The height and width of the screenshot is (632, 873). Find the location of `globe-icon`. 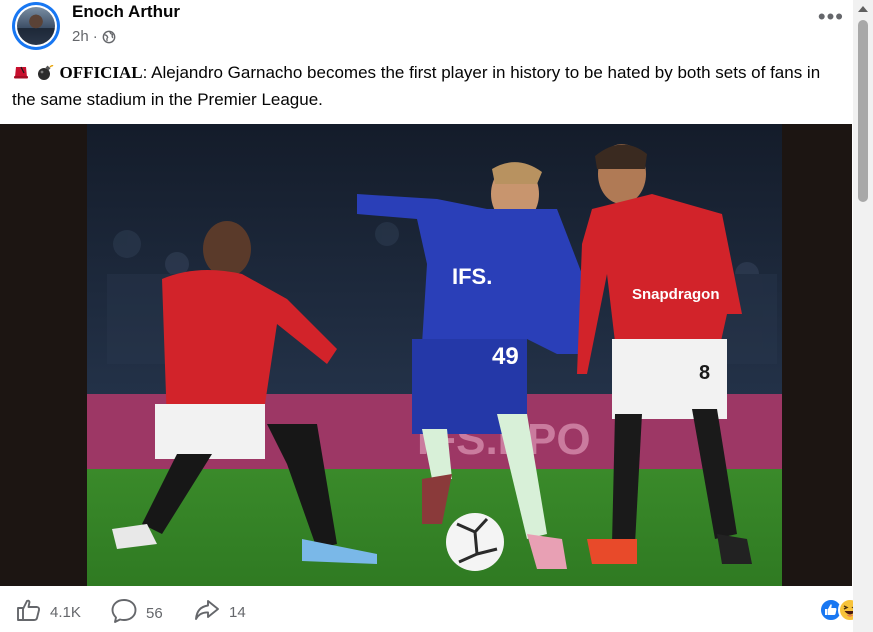

globe-icon is located at coordinates (109, 37).